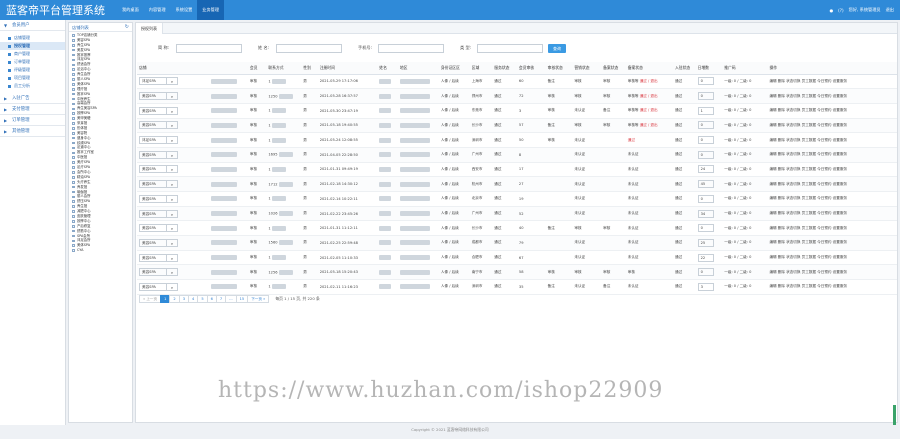  What do you see at coordinates (211, 10) in the screenshot?
I see `top-nav-business: 业务管理` at bounding box center [211, 10].